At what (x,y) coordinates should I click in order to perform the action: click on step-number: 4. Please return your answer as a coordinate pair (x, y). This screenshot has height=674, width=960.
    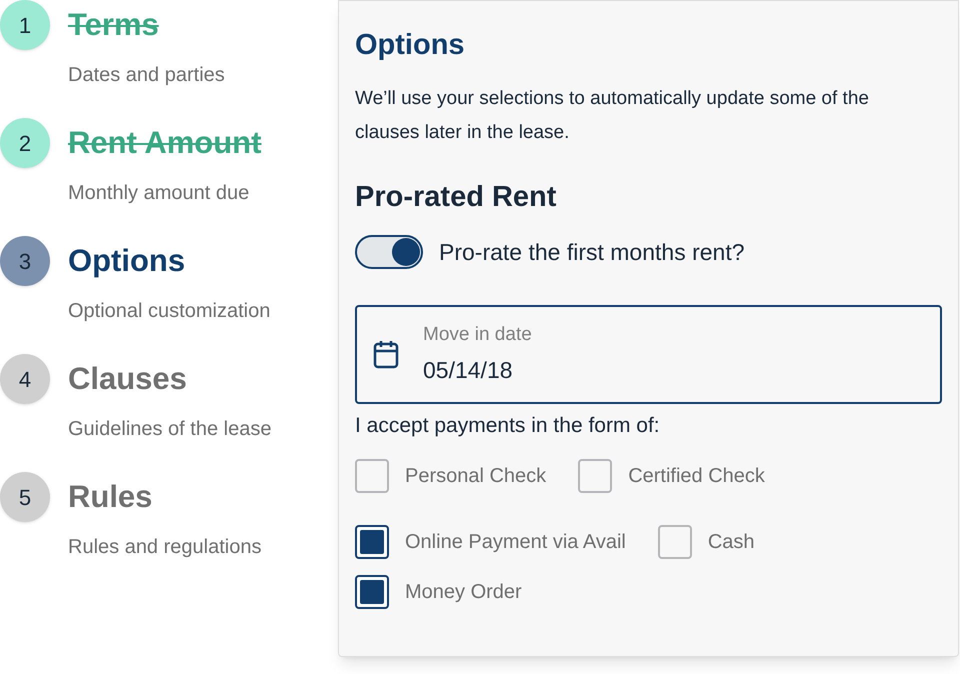
    Looking at the image, I should click on (25, 379).